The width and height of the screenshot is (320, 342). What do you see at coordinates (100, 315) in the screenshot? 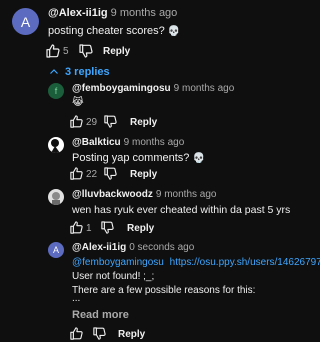
I see `read-more-button: Read more` at bounding box center [100, 315].